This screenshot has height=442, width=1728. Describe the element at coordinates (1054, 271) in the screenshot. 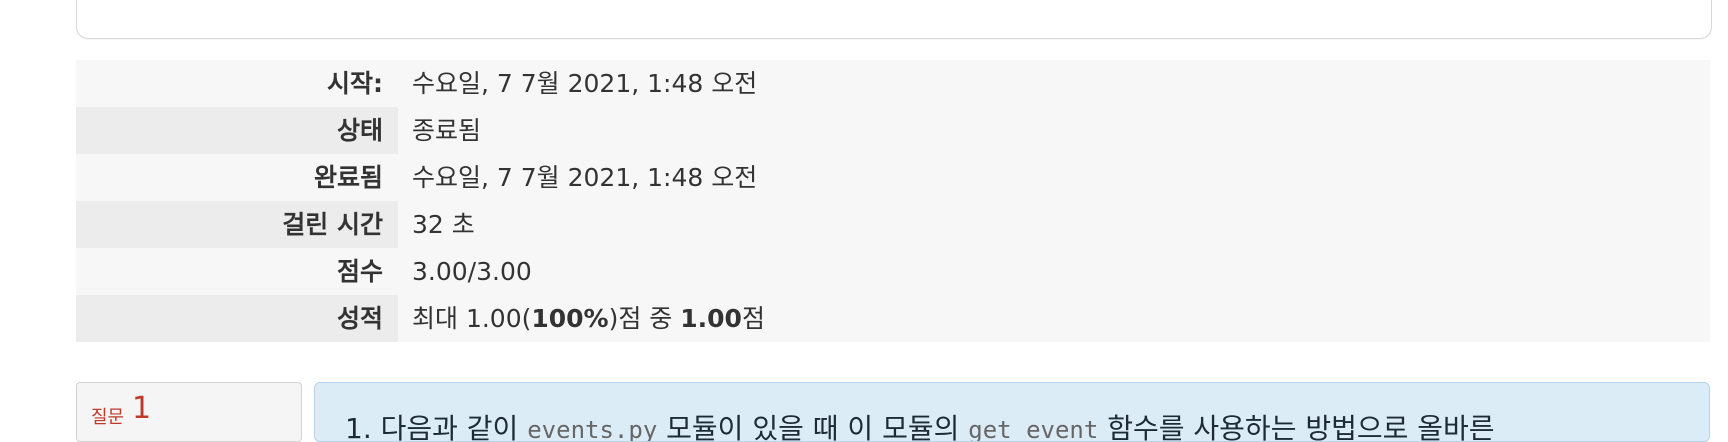

I see `summary-value: 3.00/3.00` at that location.